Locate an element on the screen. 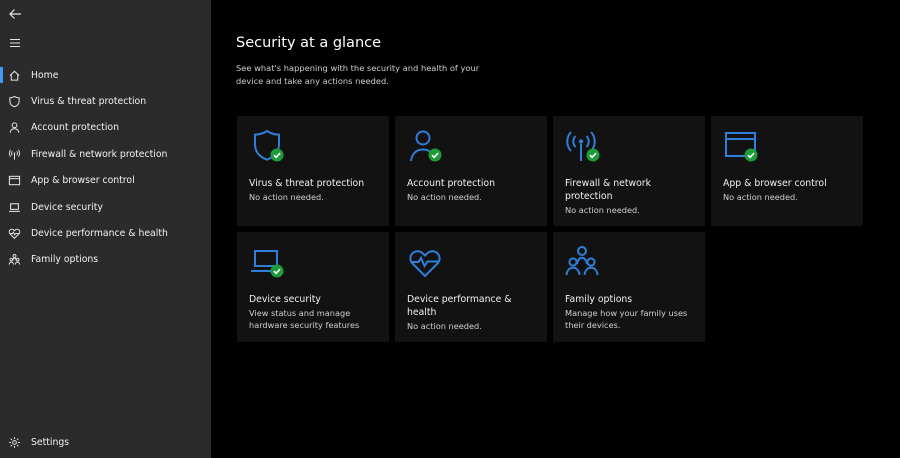 Image resolution: width=900 pixels, height=458 pixels. sidebar-item-label: Virus & threat protection is located at coordinates (89, 102).